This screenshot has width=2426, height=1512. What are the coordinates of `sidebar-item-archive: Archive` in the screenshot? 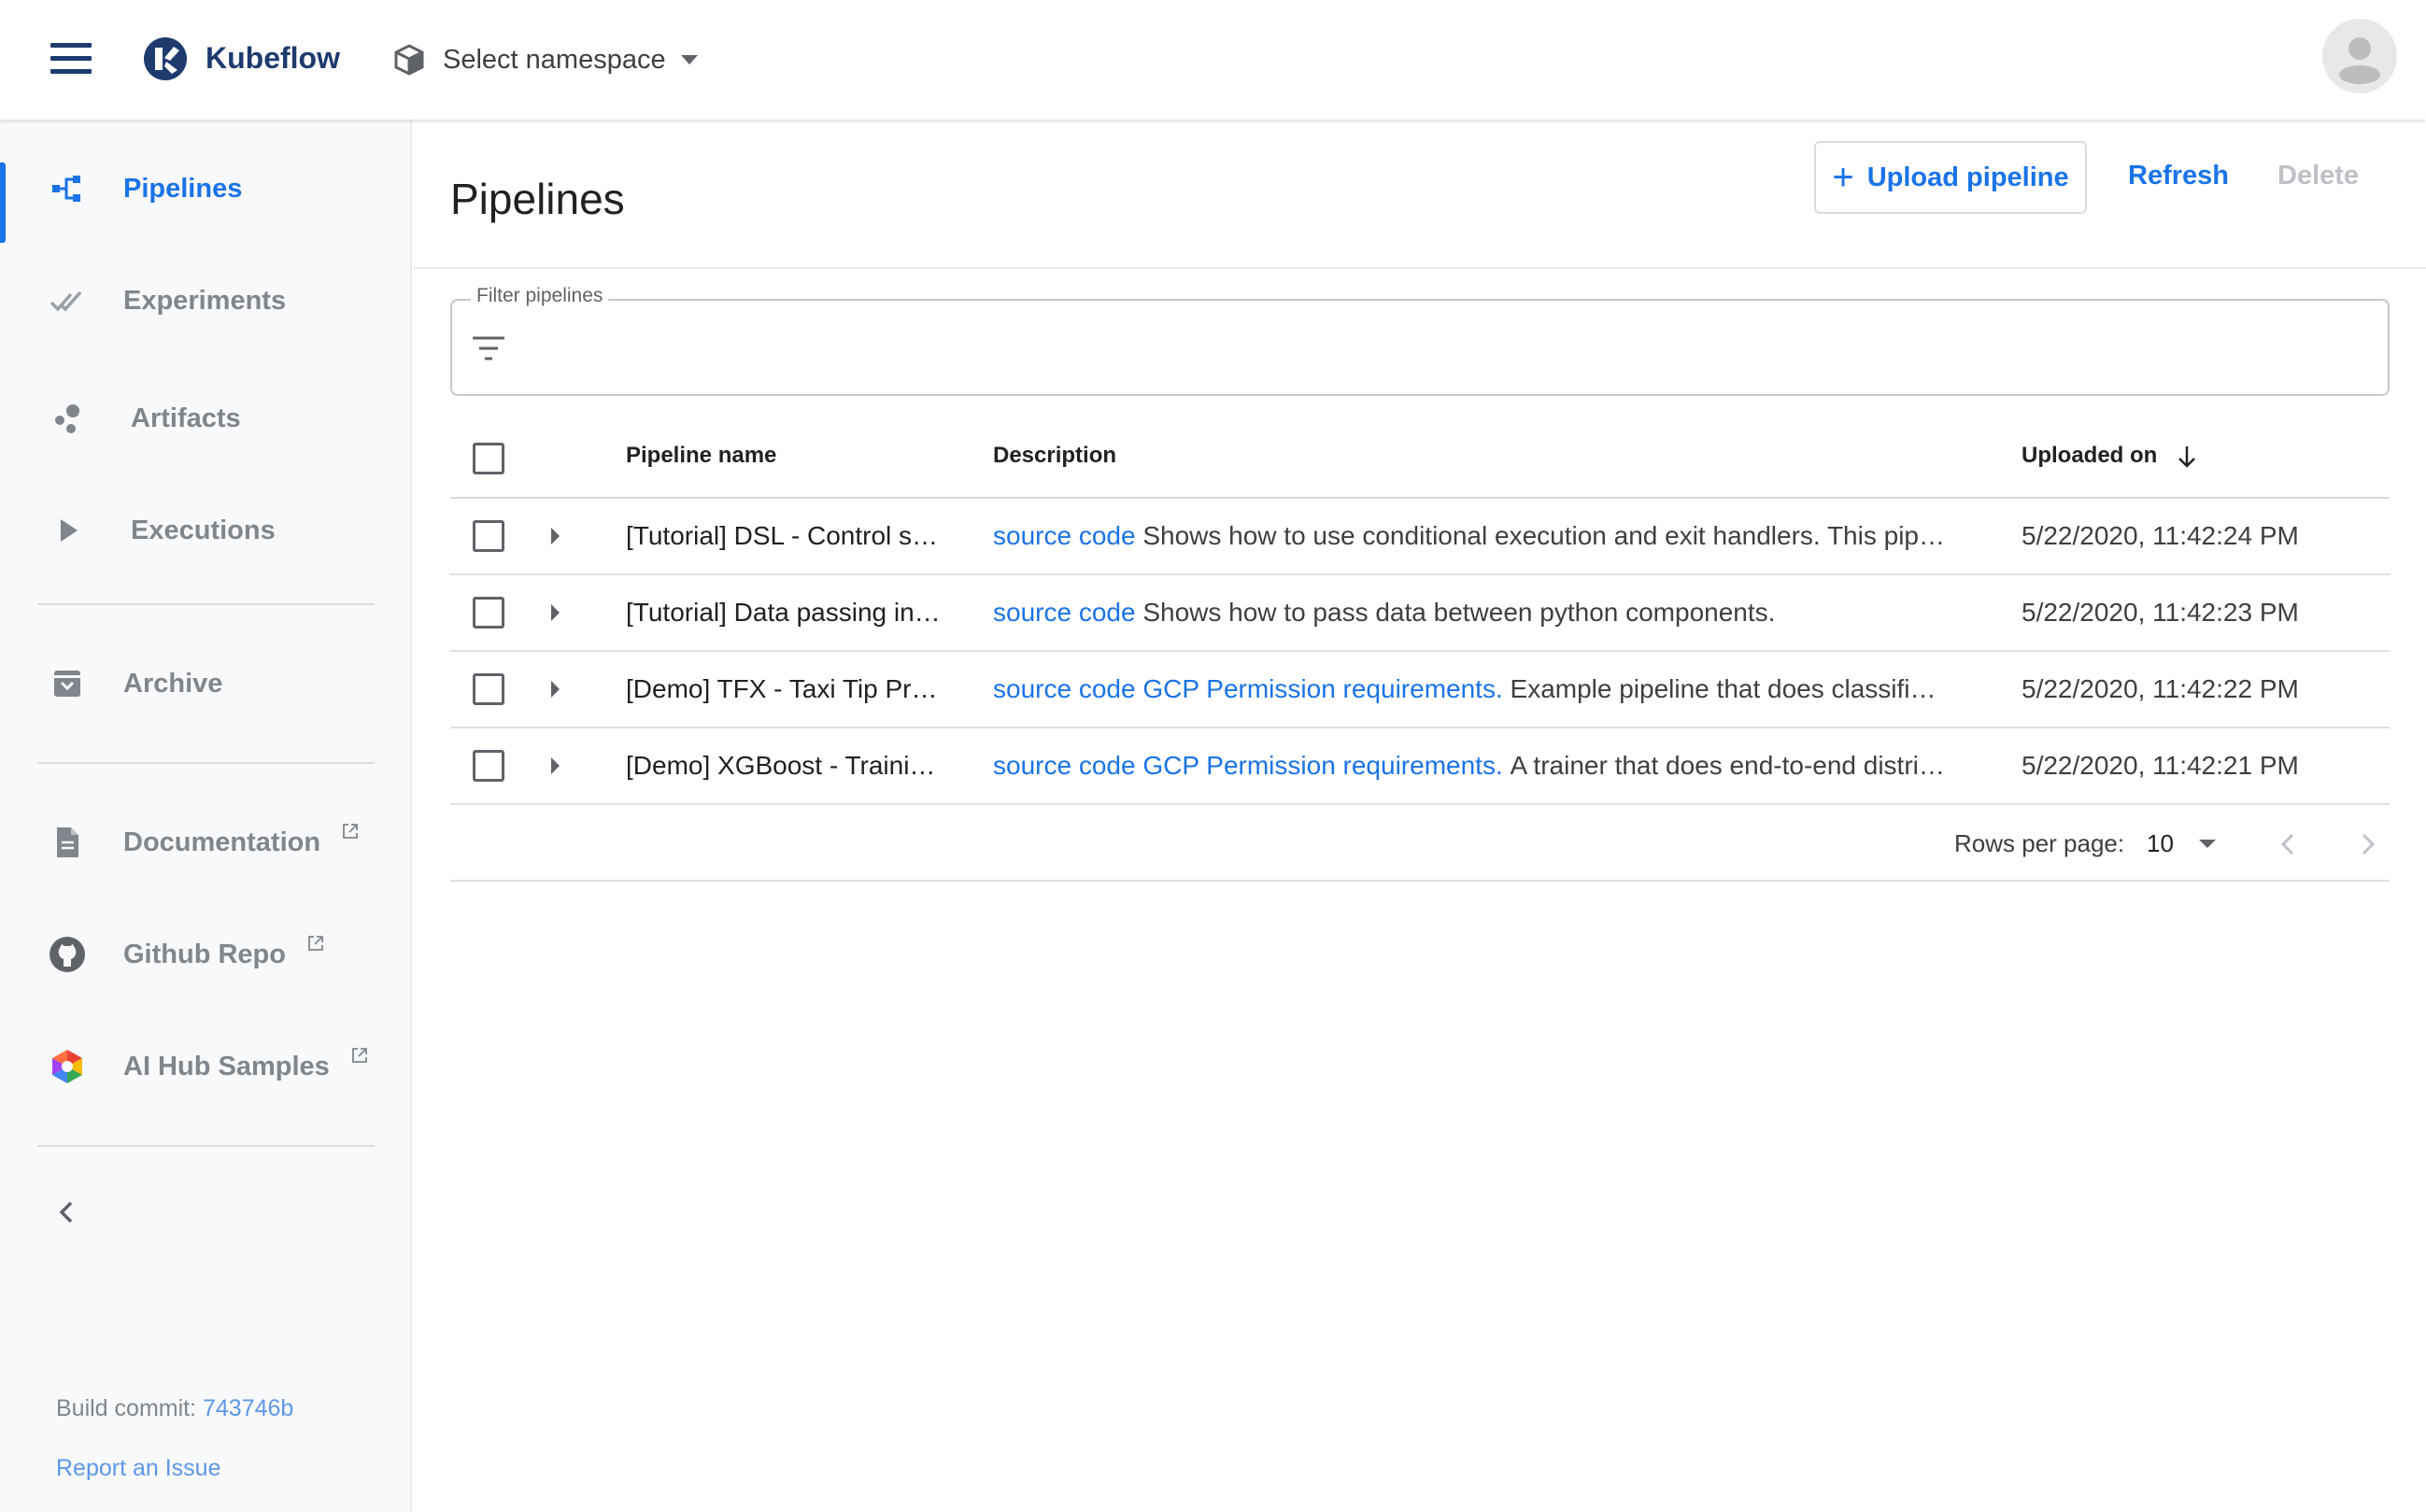 It's located at (206, 684).